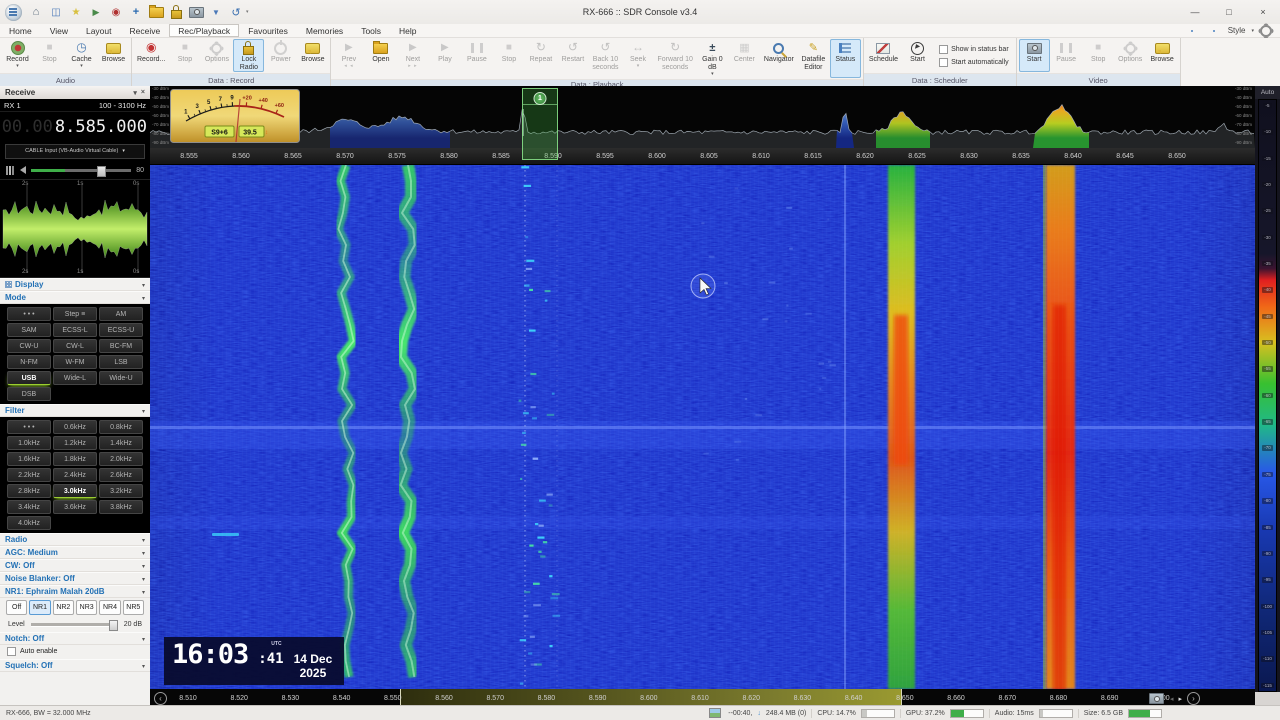 The image size is (1280, 720). I want to click on ribbon-schedule-button: Schedule, so click(883, 55).